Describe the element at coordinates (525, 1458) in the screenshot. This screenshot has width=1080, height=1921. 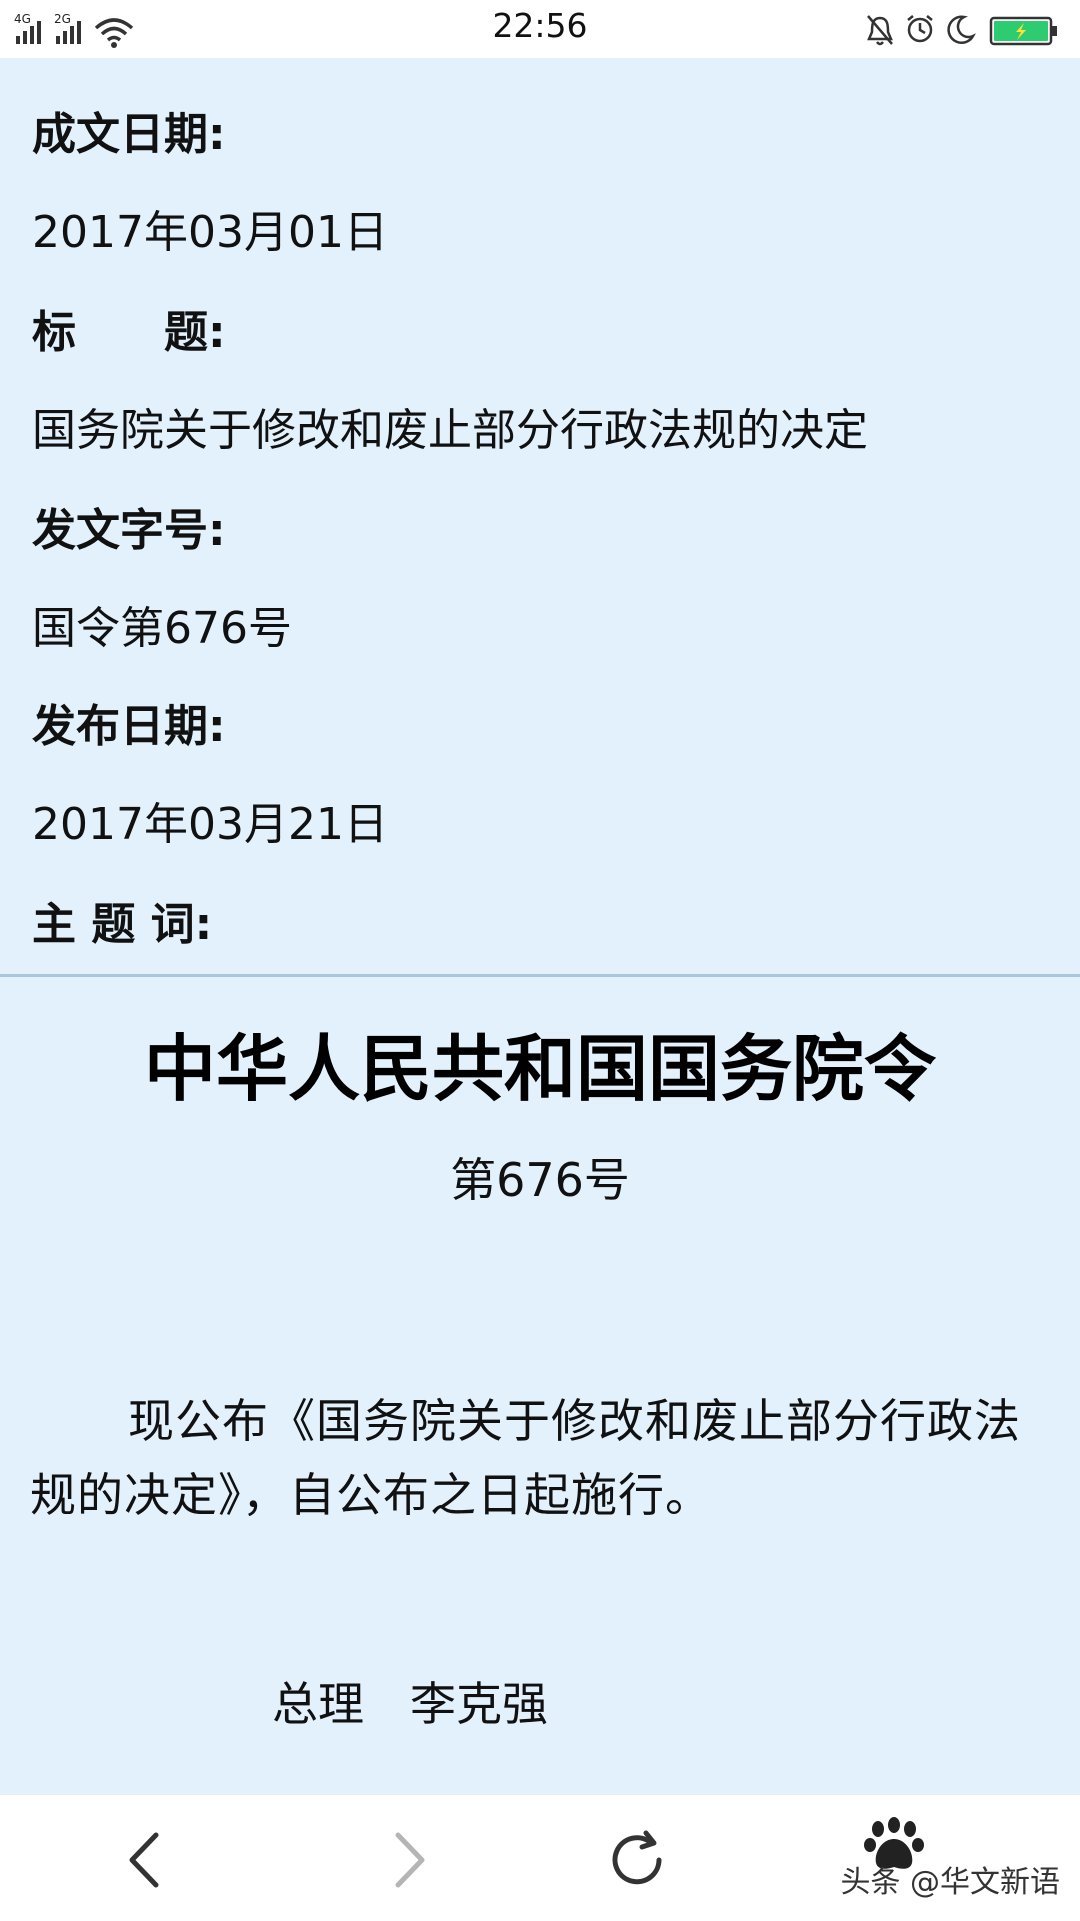
I see `document-body: 现公布《国务院关于修改和废止部分行政法规的决定》，自公布之日起施行。` at that location.